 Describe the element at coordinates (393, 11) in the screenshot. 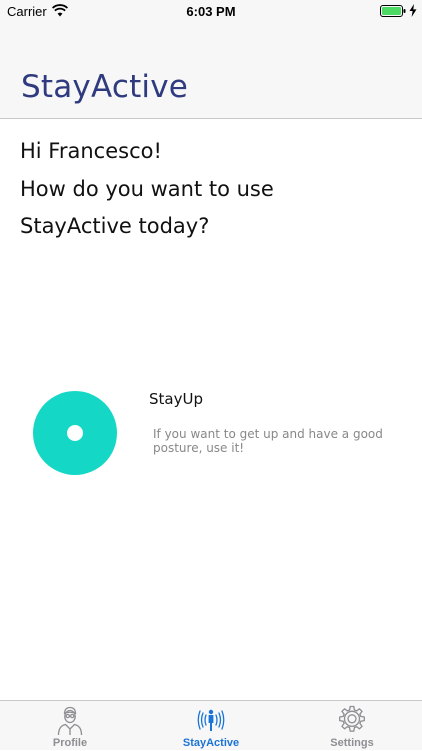

I see `battery-icon` at that location.